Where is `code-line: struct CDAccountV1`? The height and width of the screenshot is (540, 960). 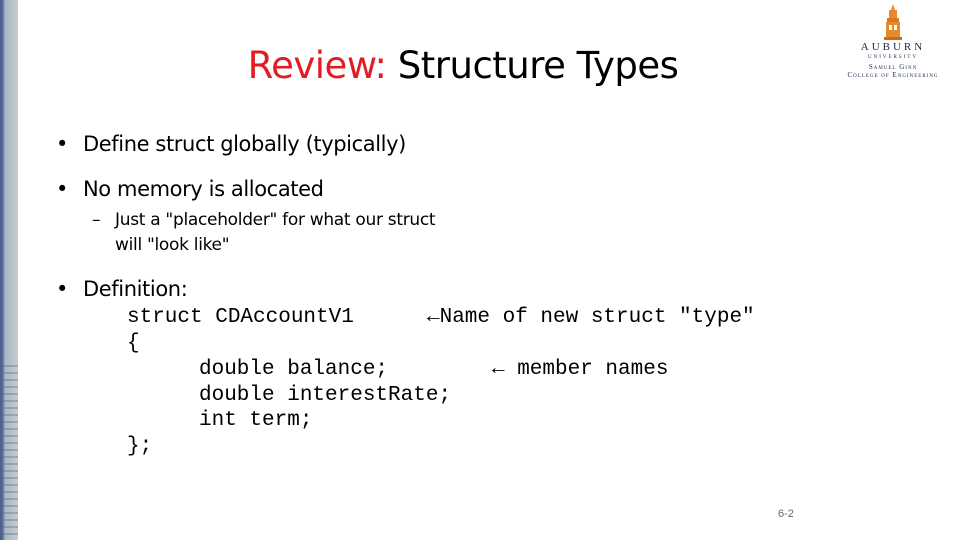
code-line: struct CDAccountV1 is located at coordinates (240, 317).